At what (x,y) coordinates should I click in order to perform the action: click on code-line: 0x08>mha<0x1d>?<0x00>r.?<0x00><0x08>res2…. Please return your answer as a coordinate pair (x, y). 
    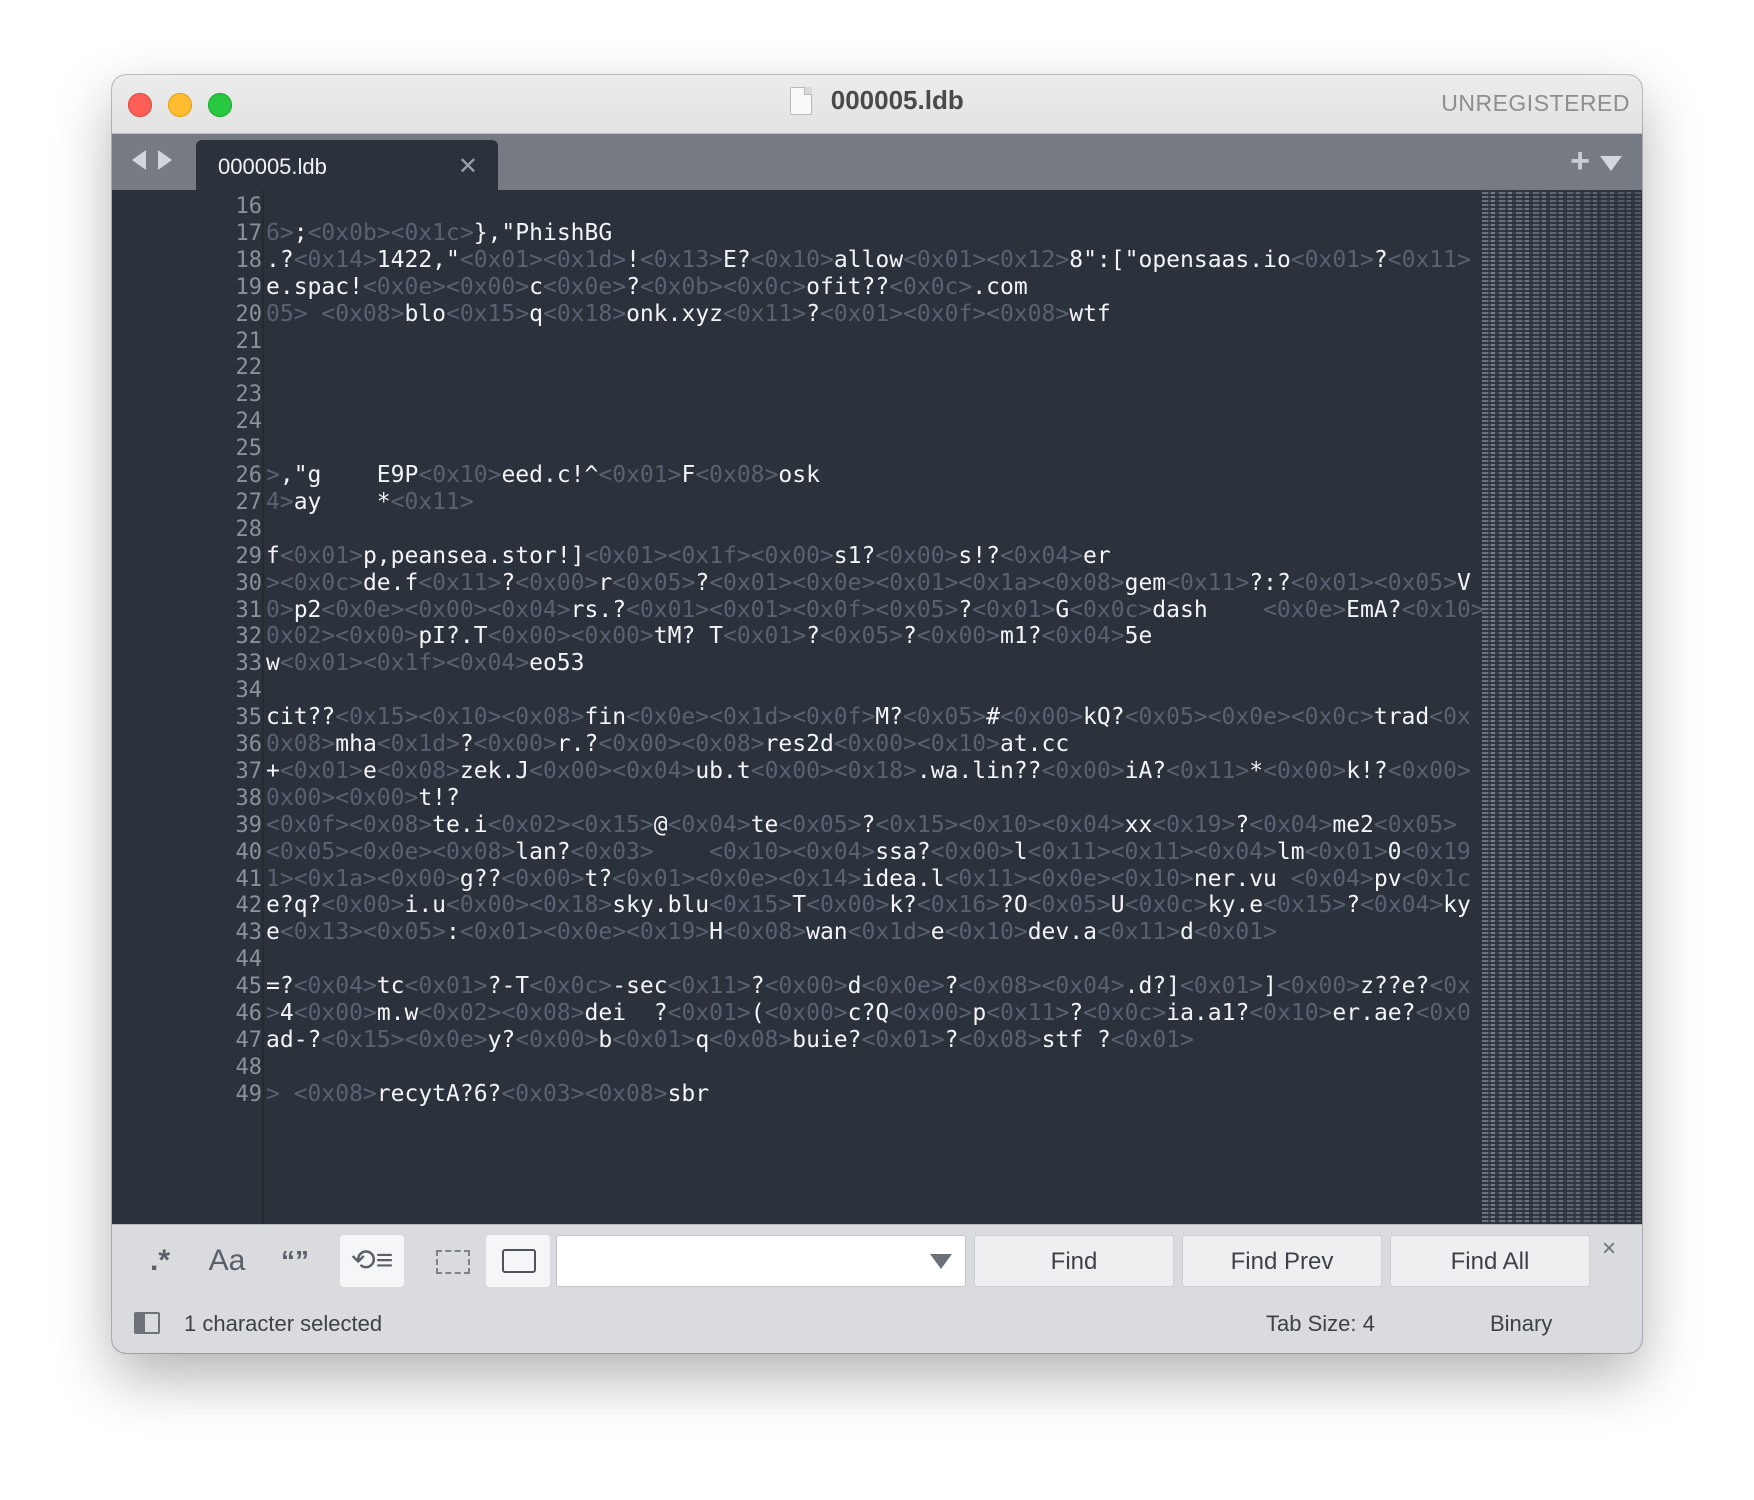
    Looking at the image, I should click on (667, 744).